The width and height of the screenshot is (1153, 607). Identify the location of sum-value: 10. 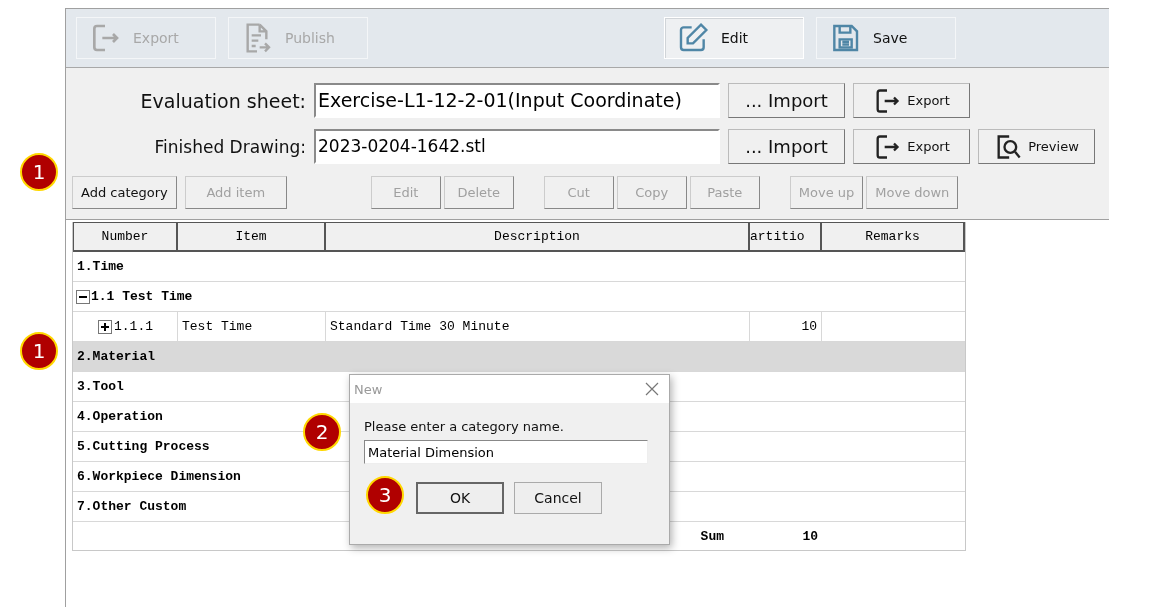
(810, 536).